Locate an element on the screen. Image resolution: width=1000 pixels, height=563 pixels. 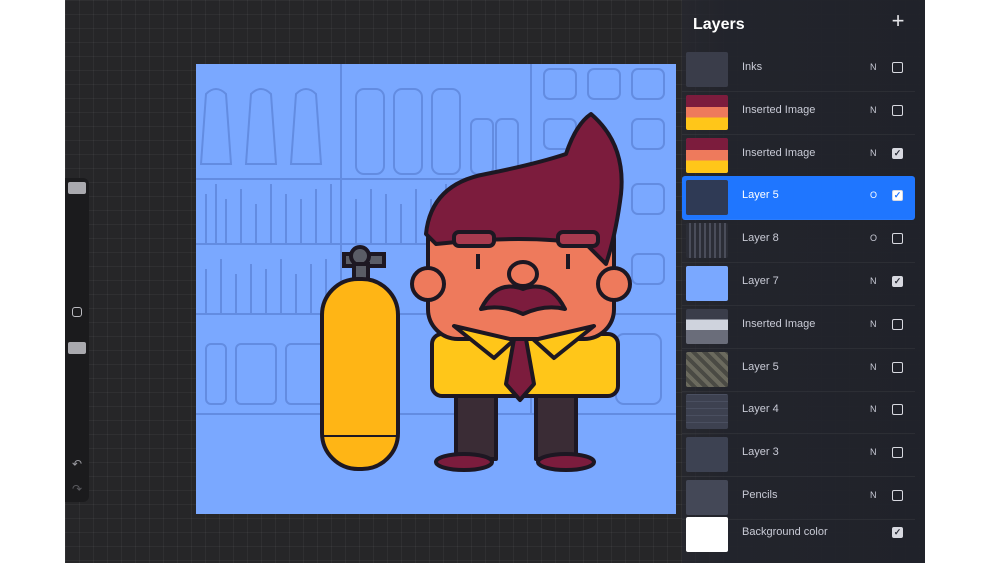
panel-title: Layers is located at coordinates (719, 24).